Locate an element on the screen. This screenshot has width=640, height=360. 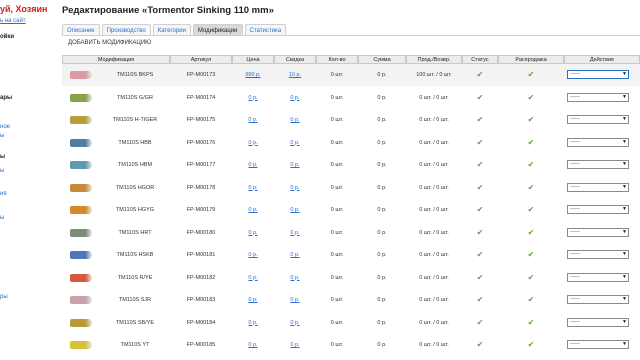
sidebar-item-section: ы is located at coordinates (2, 157).